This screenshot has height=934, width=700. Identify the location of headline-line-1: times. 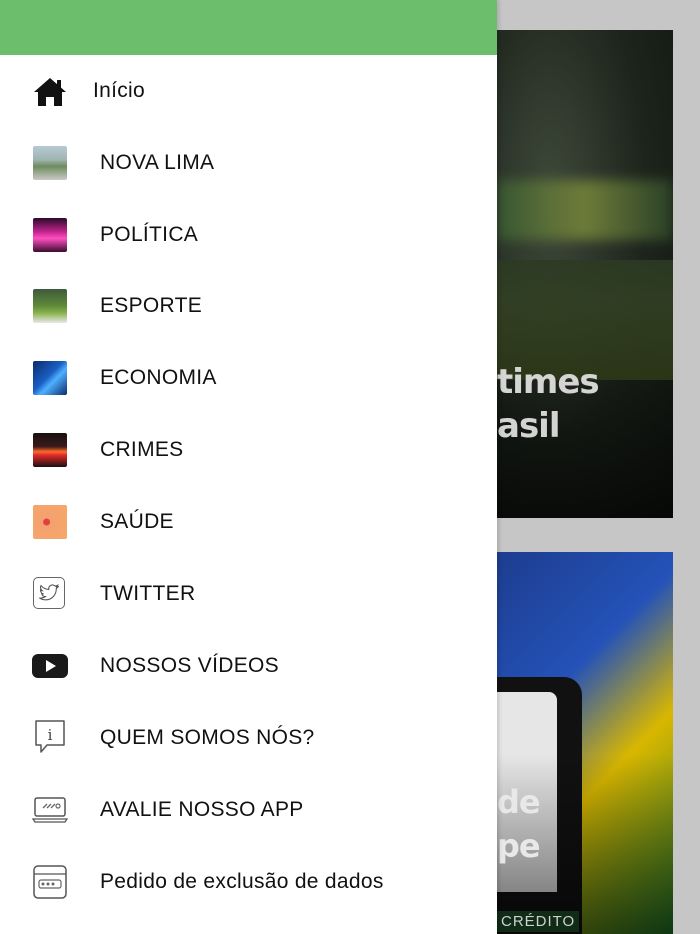
(548, 382).